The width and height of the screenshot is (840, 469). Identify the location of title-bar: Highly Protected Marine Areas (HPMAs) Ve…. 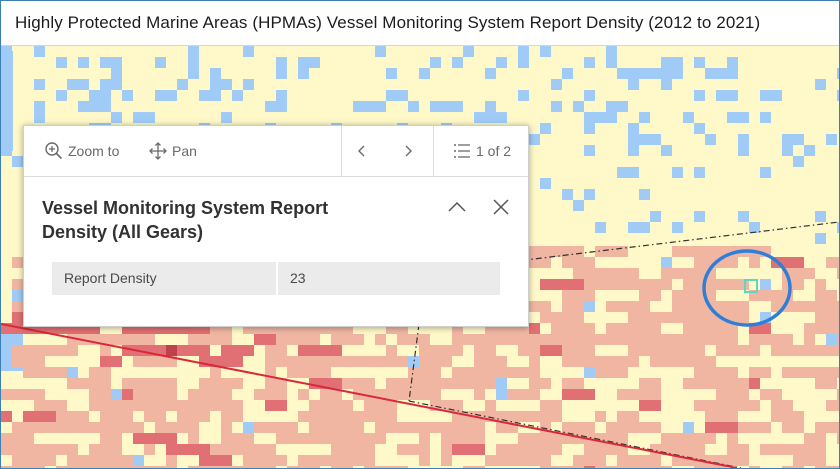
(420, 23).